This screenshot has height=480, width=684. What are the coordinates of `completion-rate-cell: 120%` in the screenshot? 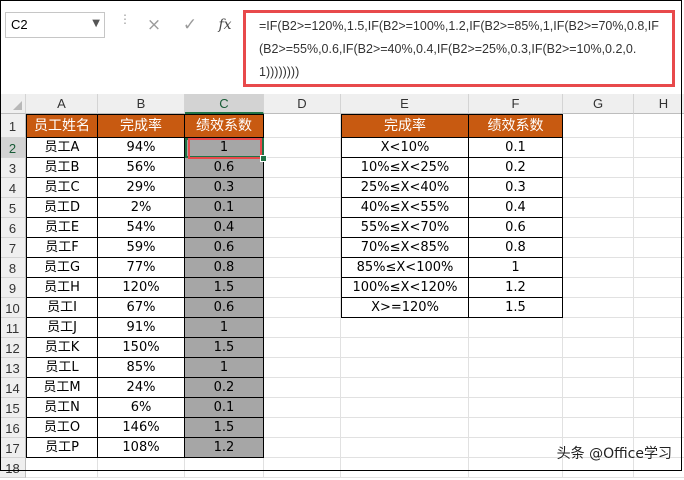 It's located at (141, 288).